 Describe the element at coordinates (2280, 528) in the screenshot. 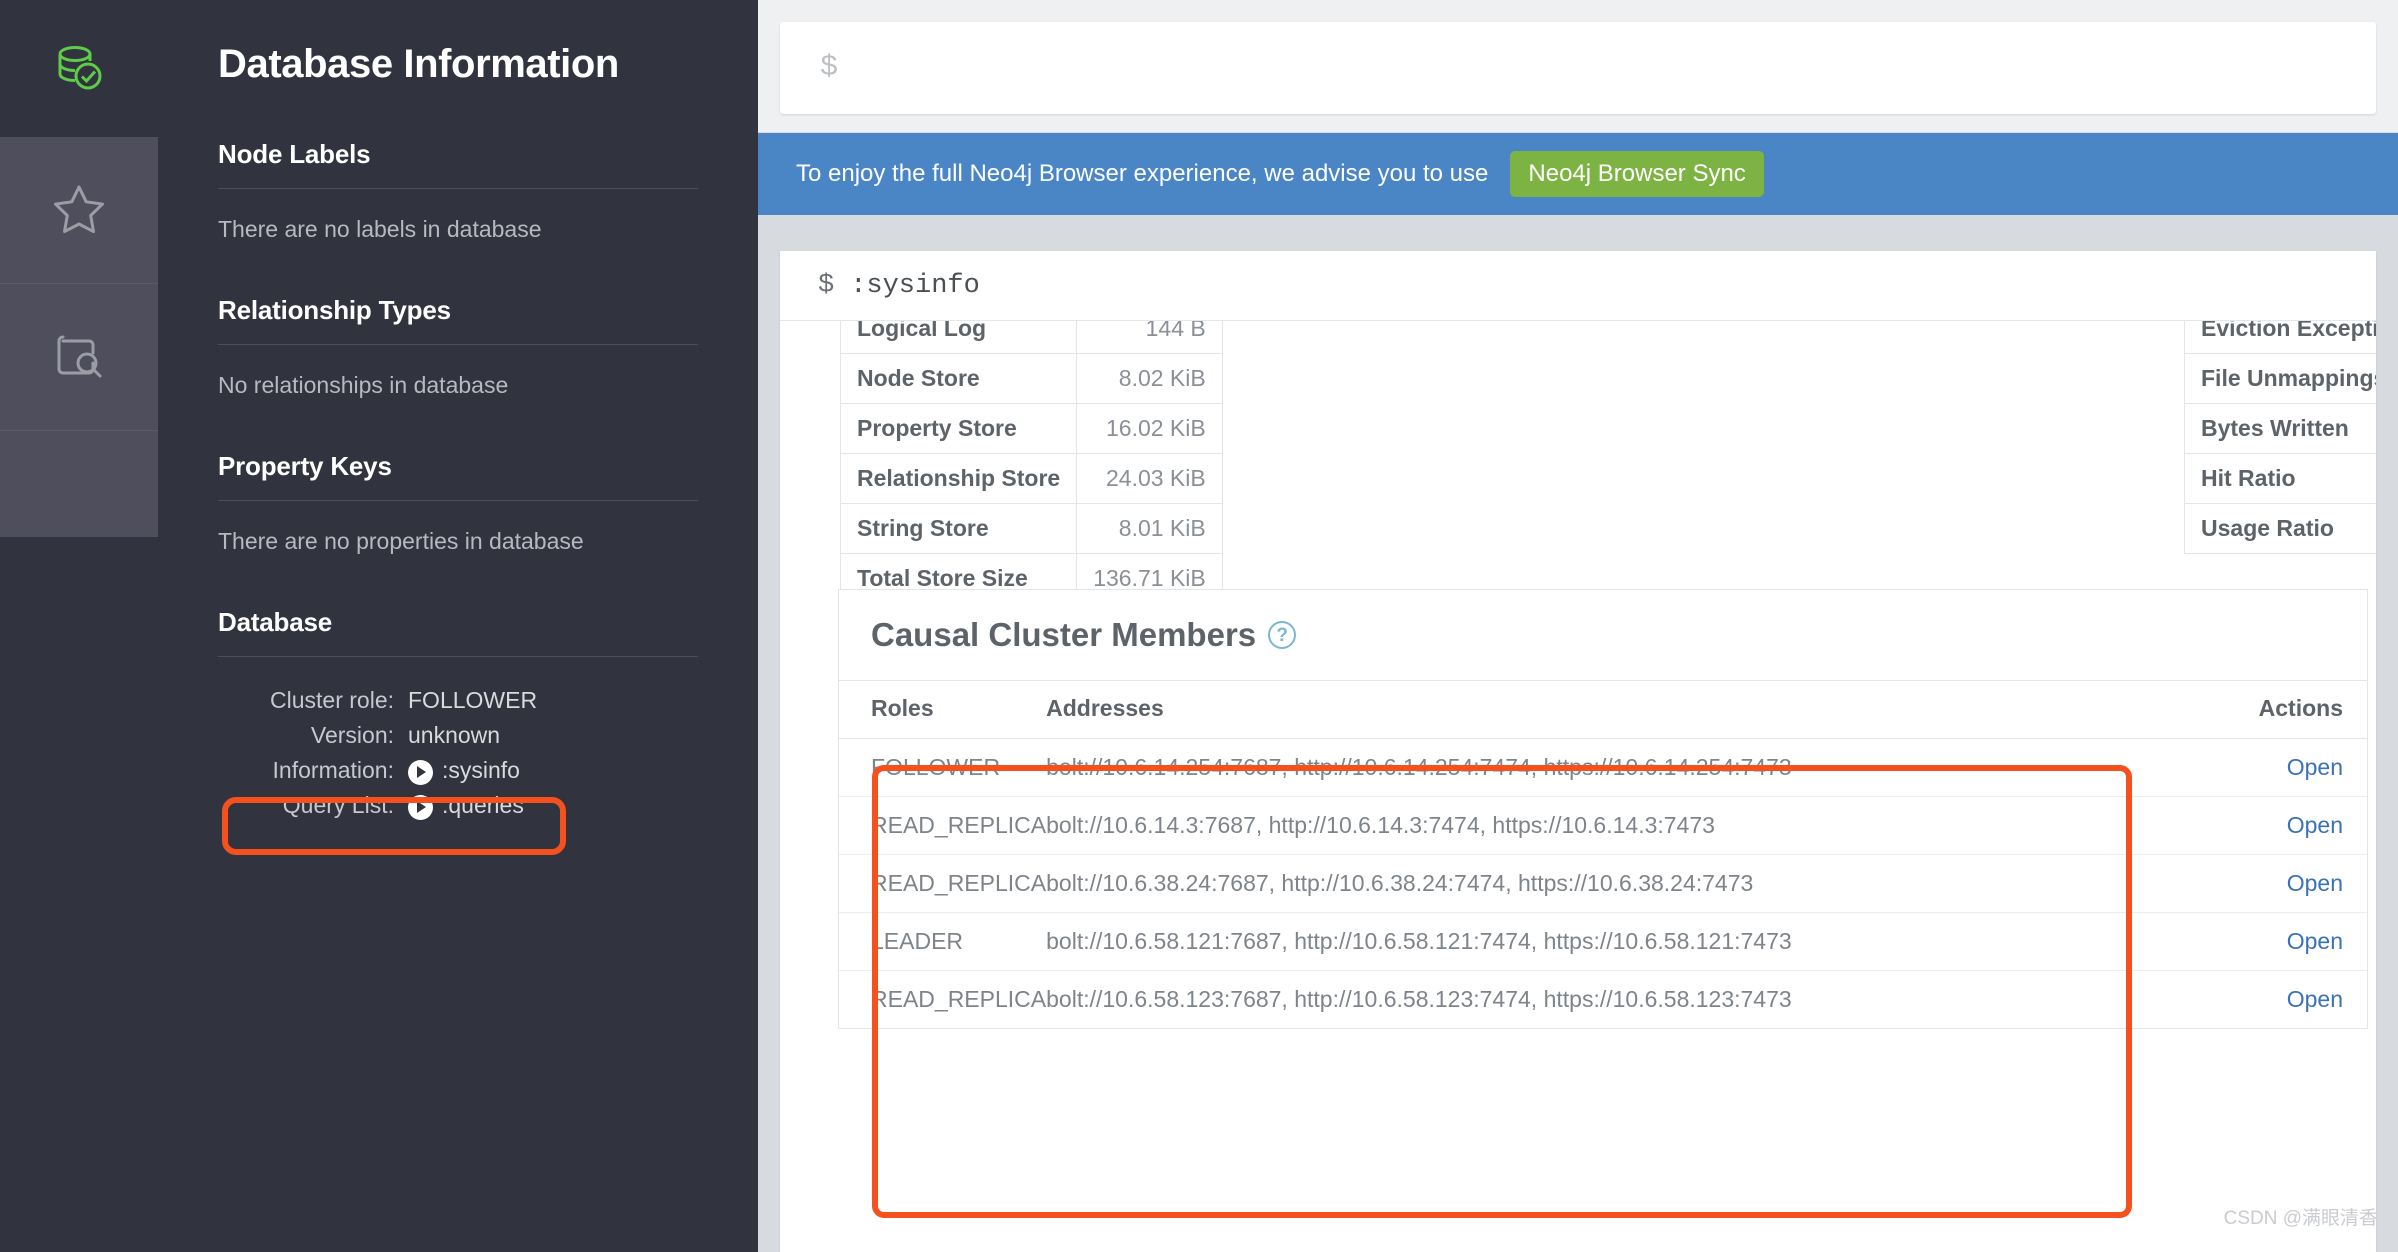

I see `table-row: Usage Ratio 0.06%` at that location.